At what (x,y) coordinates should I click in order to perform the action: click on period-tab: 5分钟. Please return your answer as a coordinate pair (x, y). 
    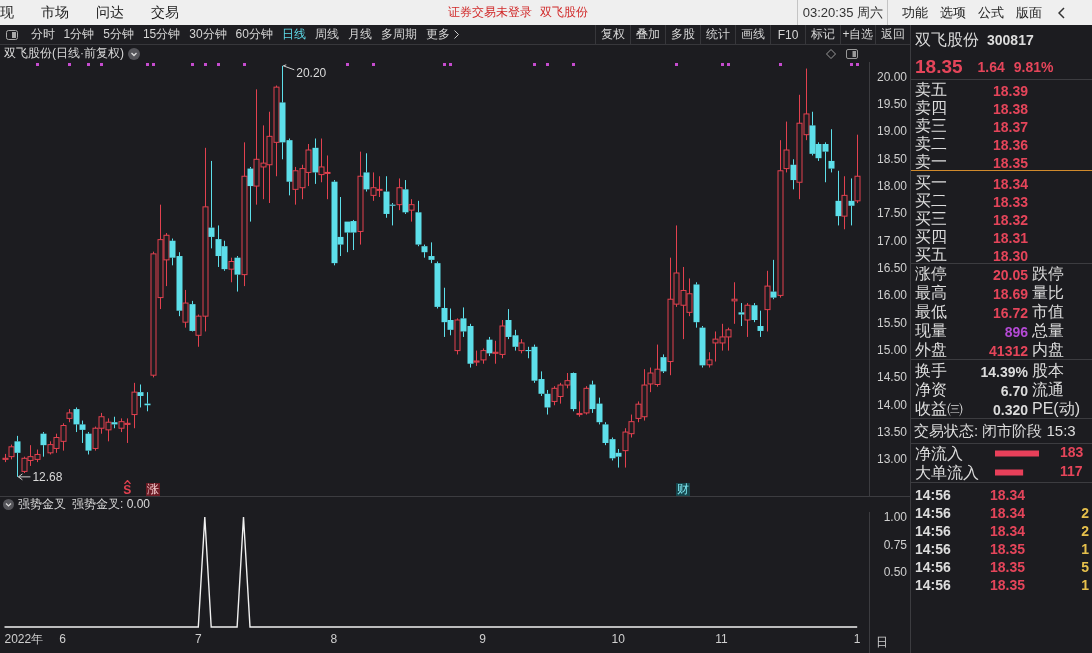
    Looking at the image, I should click on (118, 34).